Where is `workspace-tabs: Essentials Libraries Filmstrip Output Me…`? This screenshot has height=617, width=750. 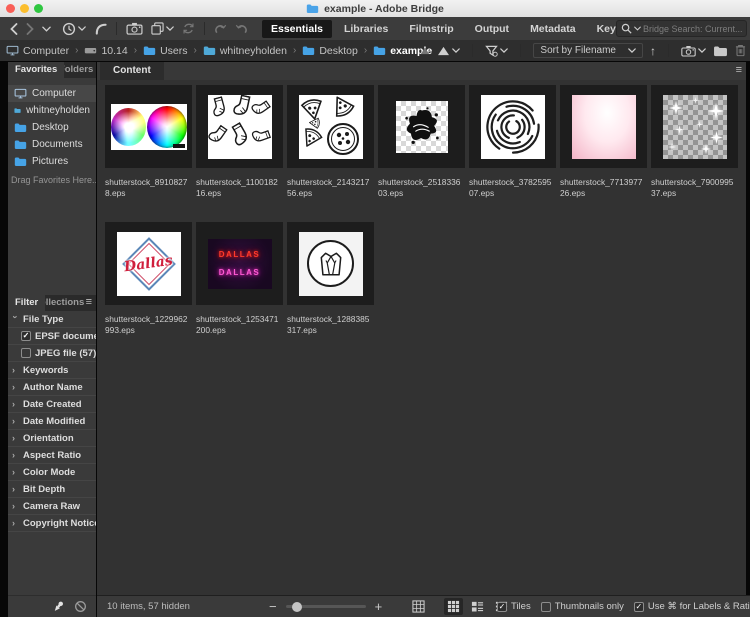 workspace-tabs: Essentials Libraries Filmstrip Output Me… is located at coordinates (469, 28).